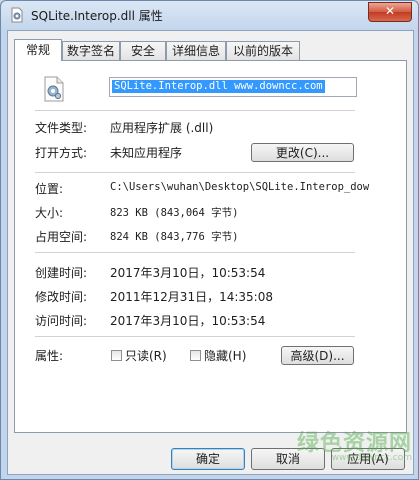 The image size is (419, 480). What do you see at coordinates (61, 321) in the screenshot?
I see `accessed-label: 访问时间:` at bounding box center [61, 321].